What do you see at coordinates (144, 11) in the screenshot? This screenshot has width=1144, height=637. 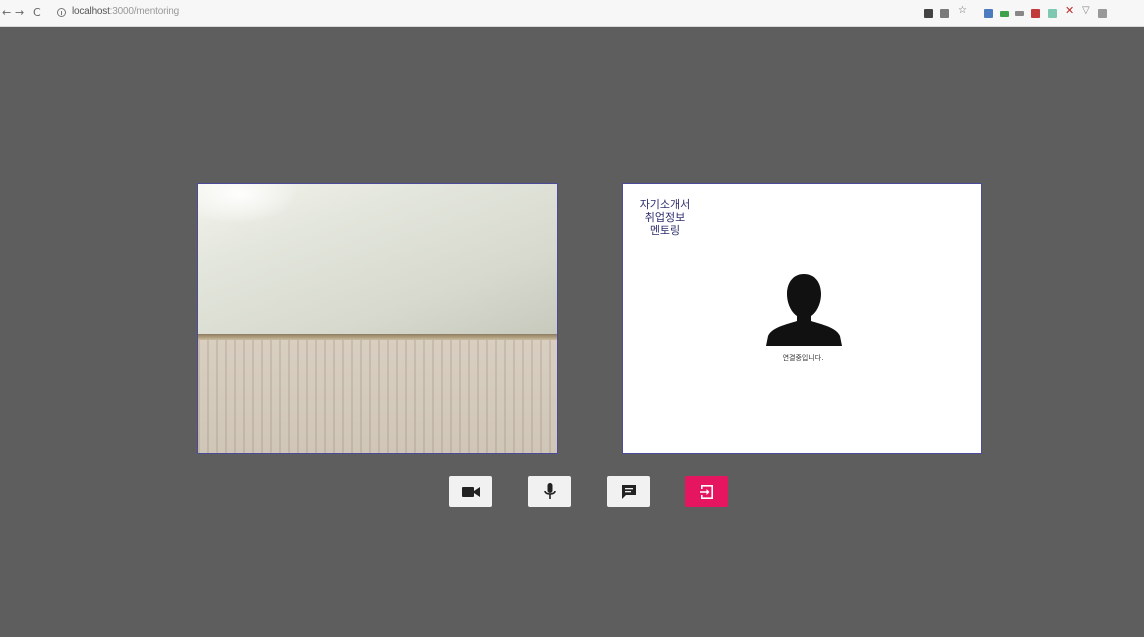 I see `url-path: :3000/mentoring` at bounding box center [144, 11].